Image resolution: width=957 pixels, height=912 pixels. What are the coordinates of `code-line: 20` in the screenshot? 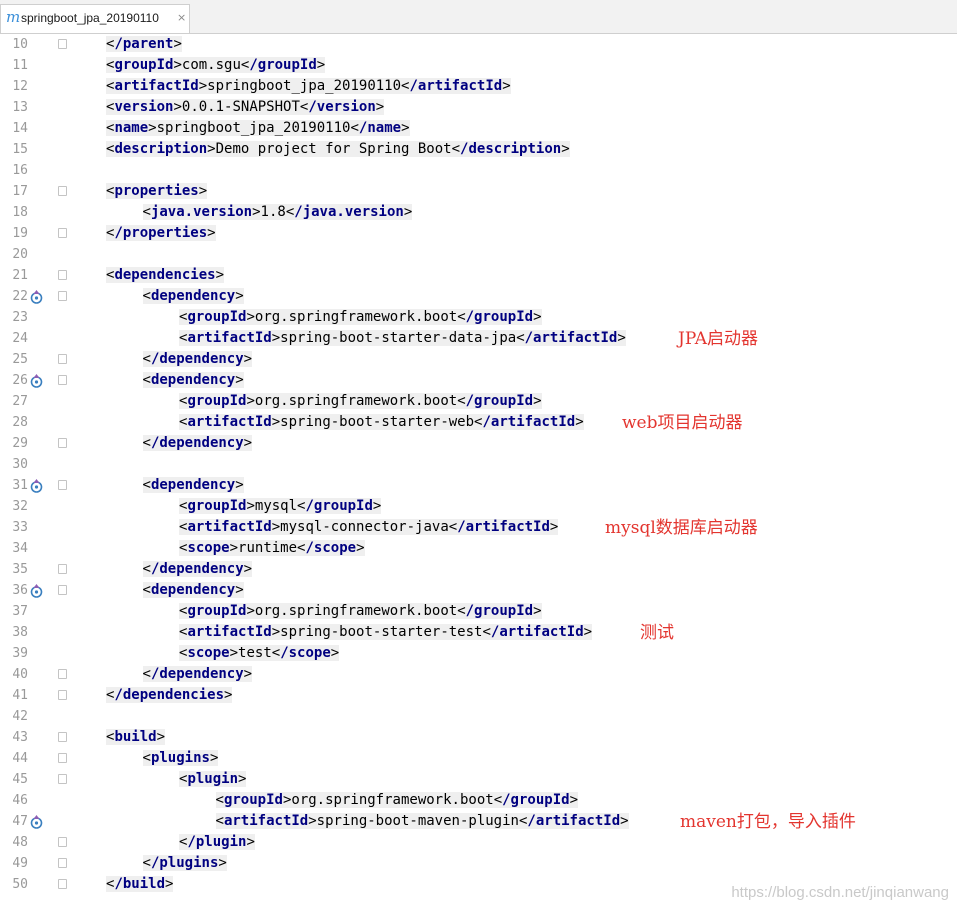 It's located at (478, 254).